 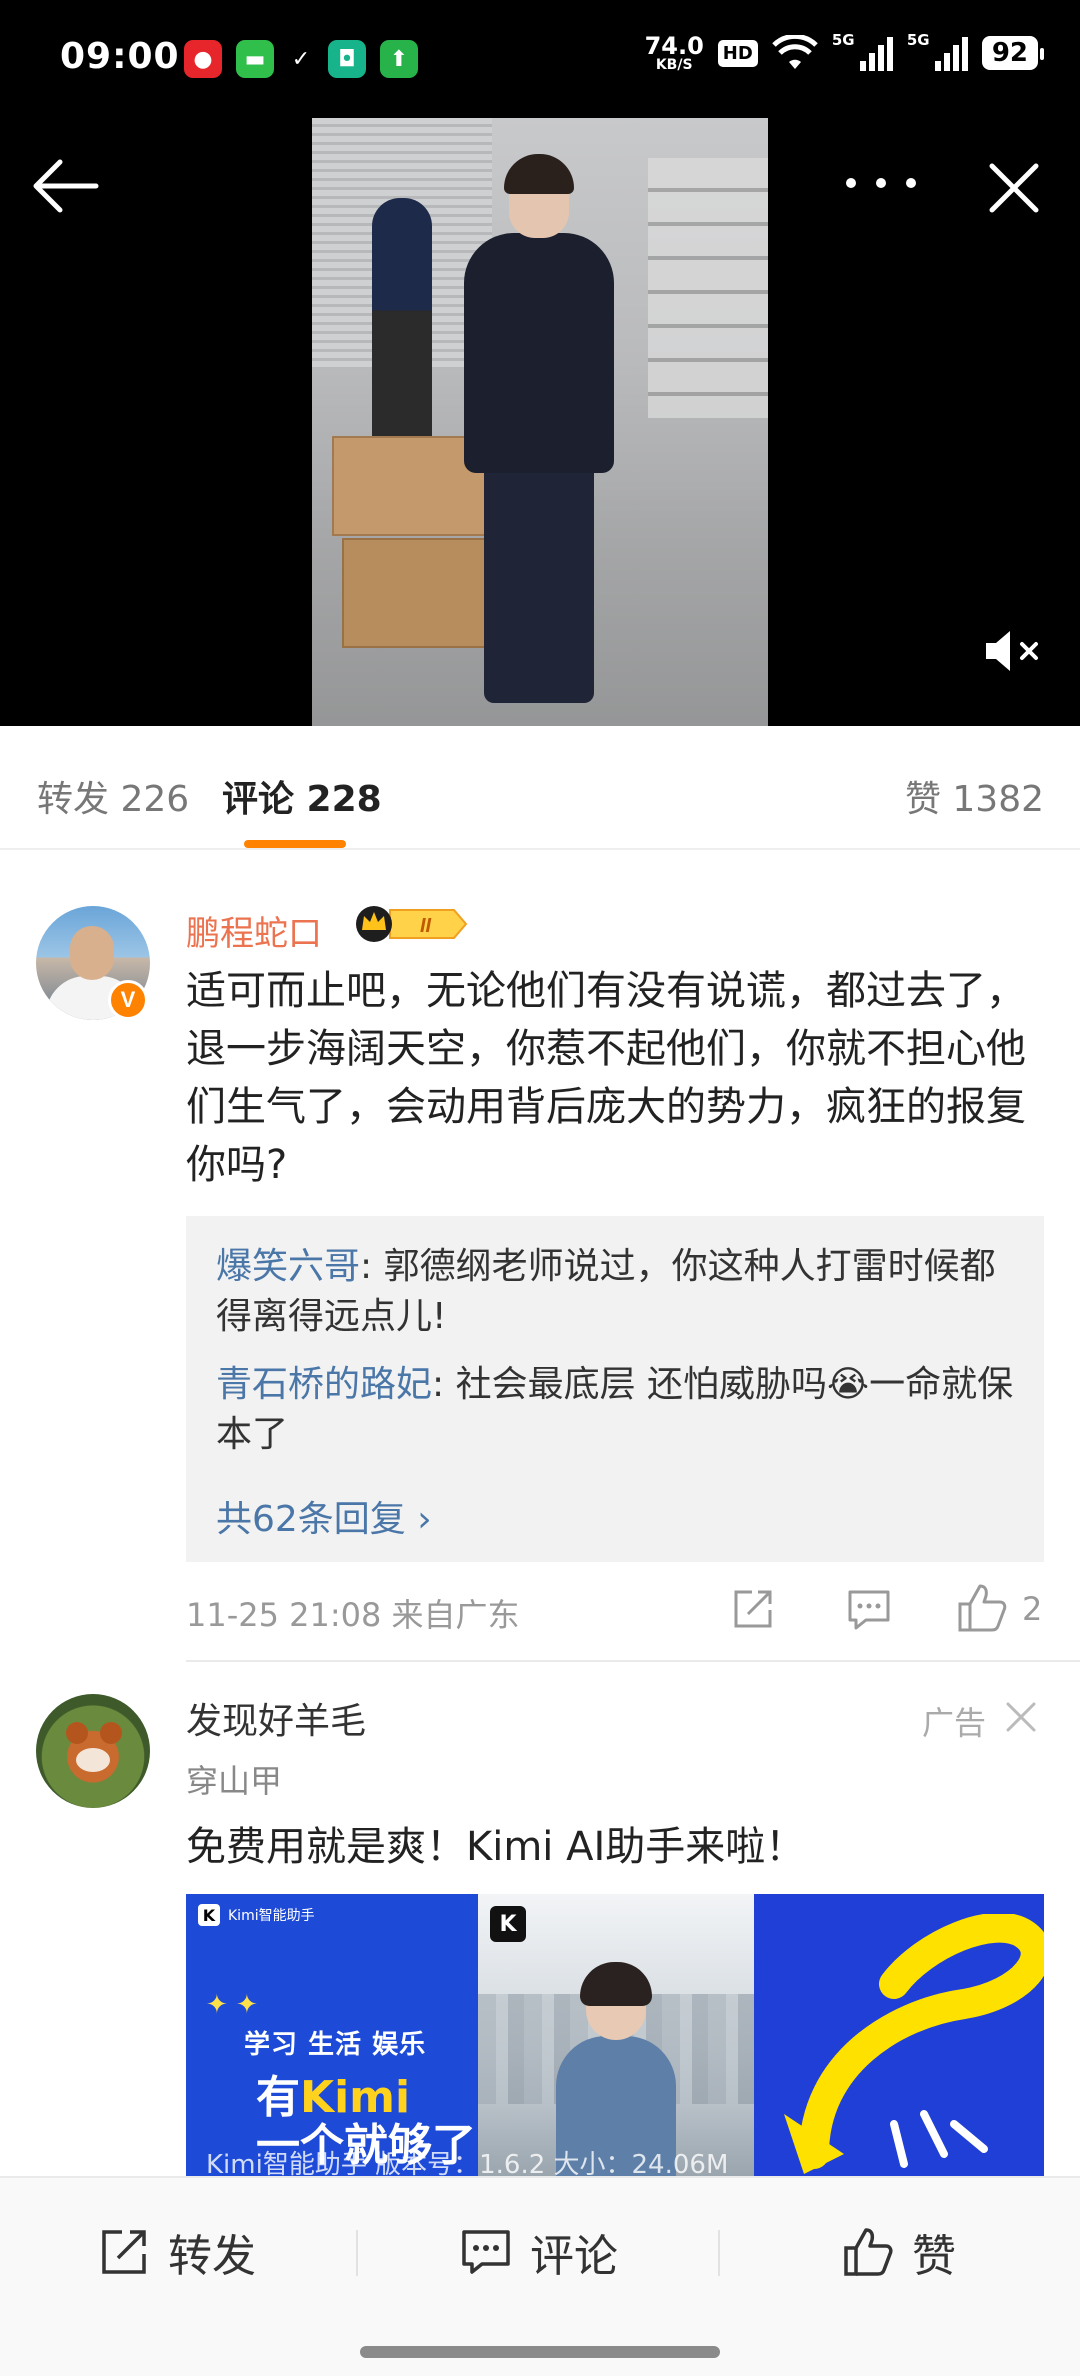 What do you see at coordinates (278, 2097) in the screenshot?
I see `headline-part: 有` at bounding box center [278, 2097].